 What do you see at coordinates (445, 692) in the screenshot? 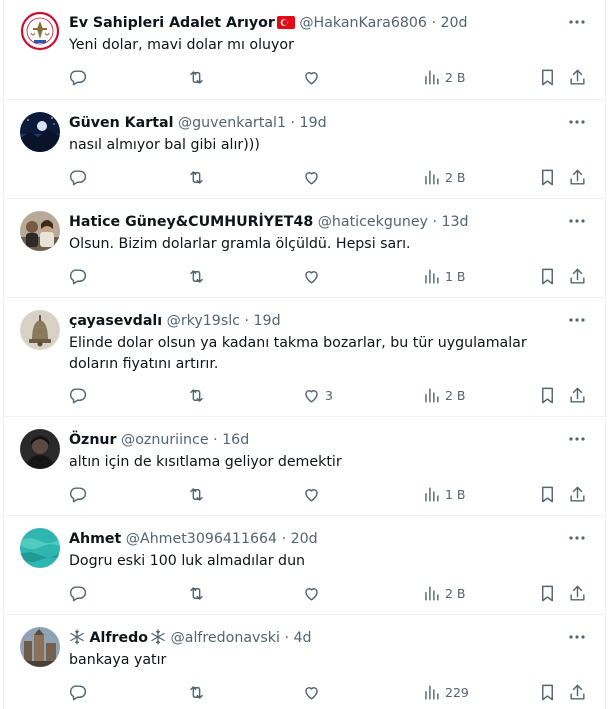
I see `views-button: 229` at bounding box center [445, 692].